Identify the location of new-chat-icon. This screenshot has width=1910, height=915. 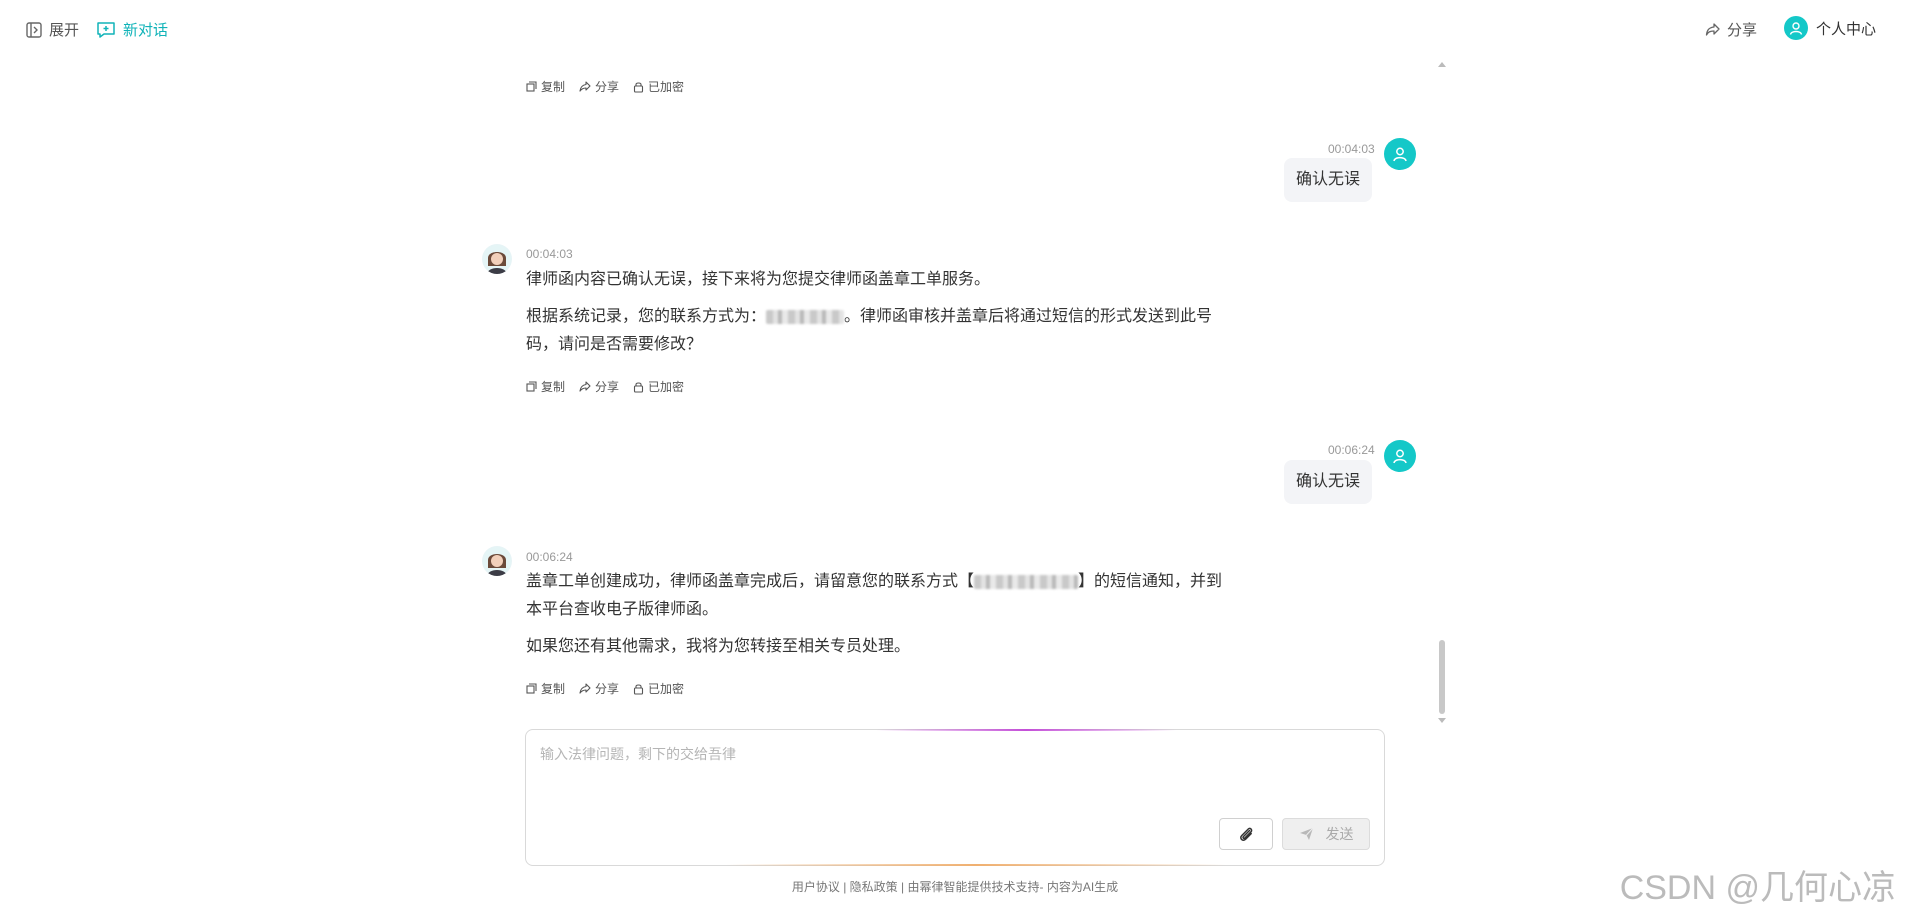
(106, 29).